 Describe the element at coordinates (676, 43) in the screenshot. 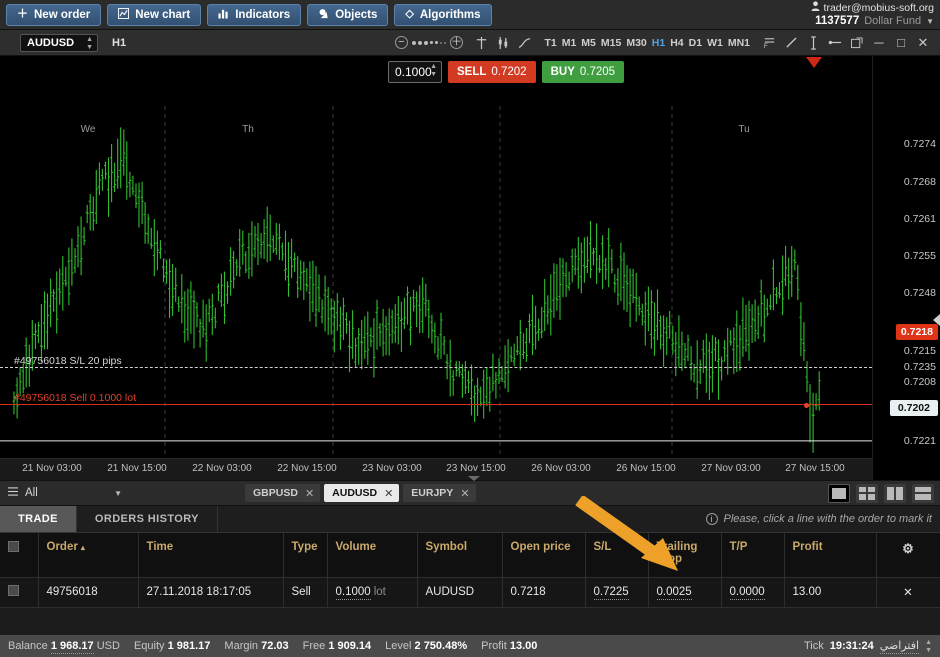

I see `timeframe-h4: H4` at that location.